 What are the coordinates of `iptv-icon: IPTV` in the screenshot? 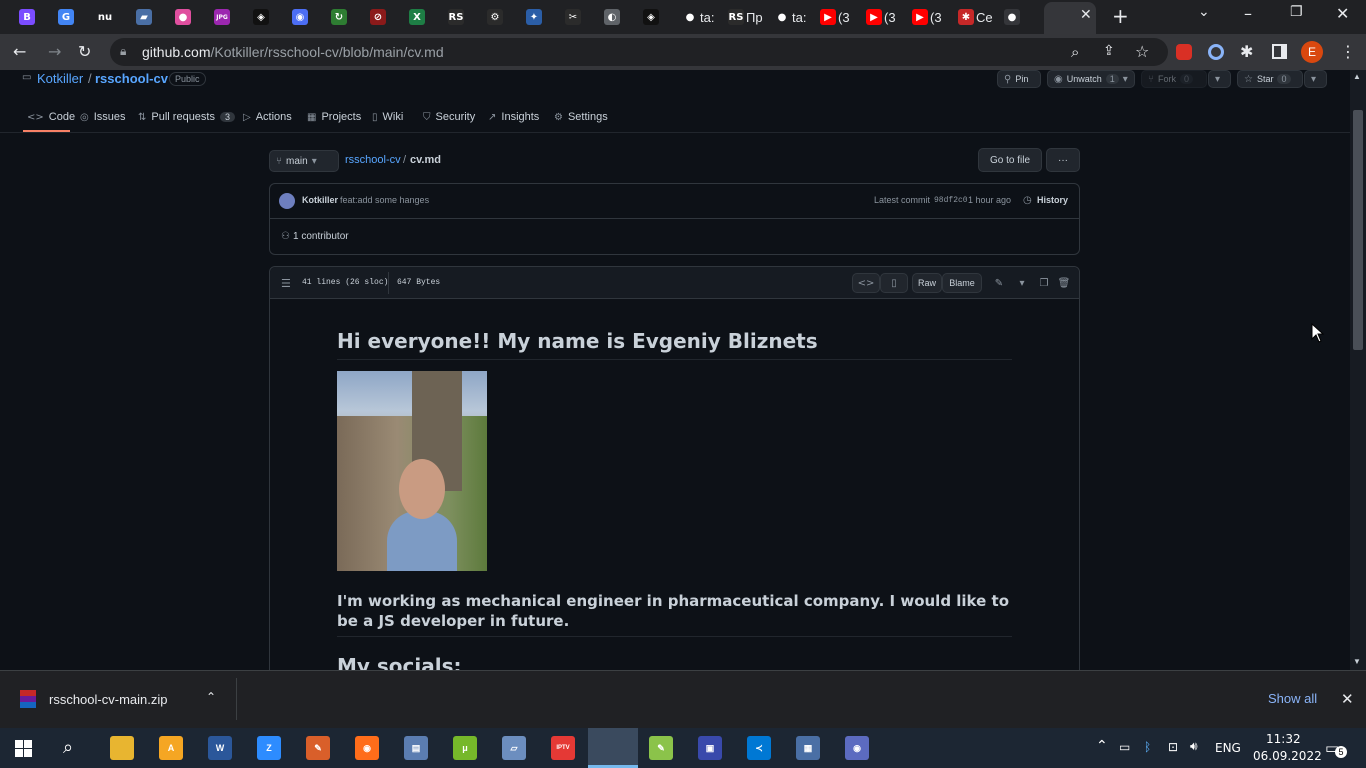 It's located at (563, 748).